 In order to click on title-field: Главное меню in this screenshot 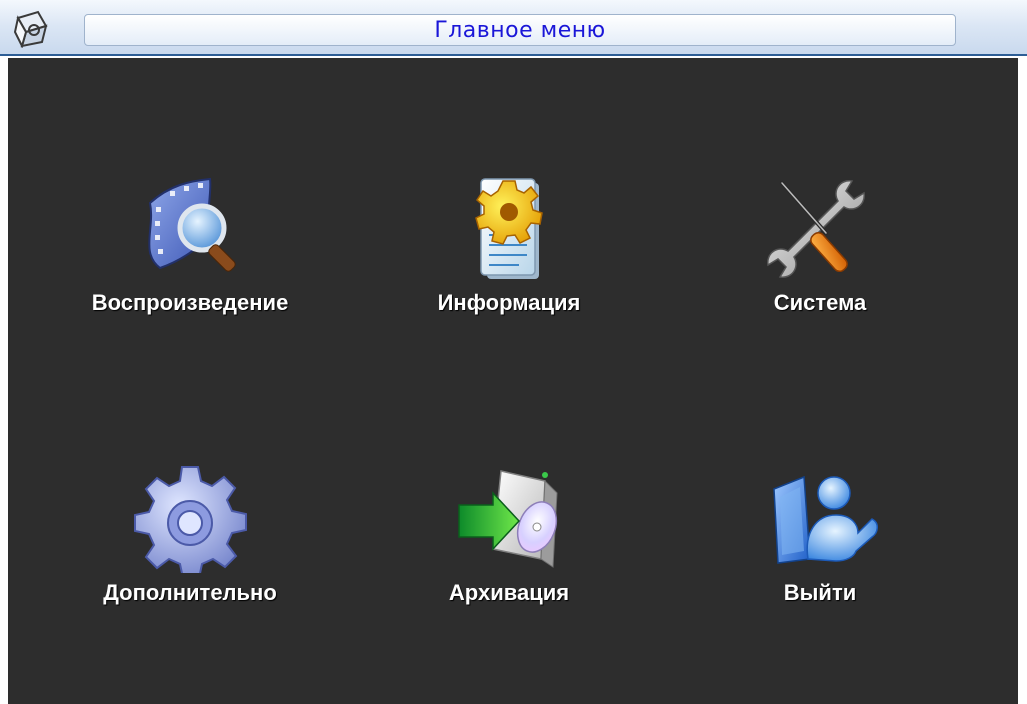, I will do `click(520, 30)`.